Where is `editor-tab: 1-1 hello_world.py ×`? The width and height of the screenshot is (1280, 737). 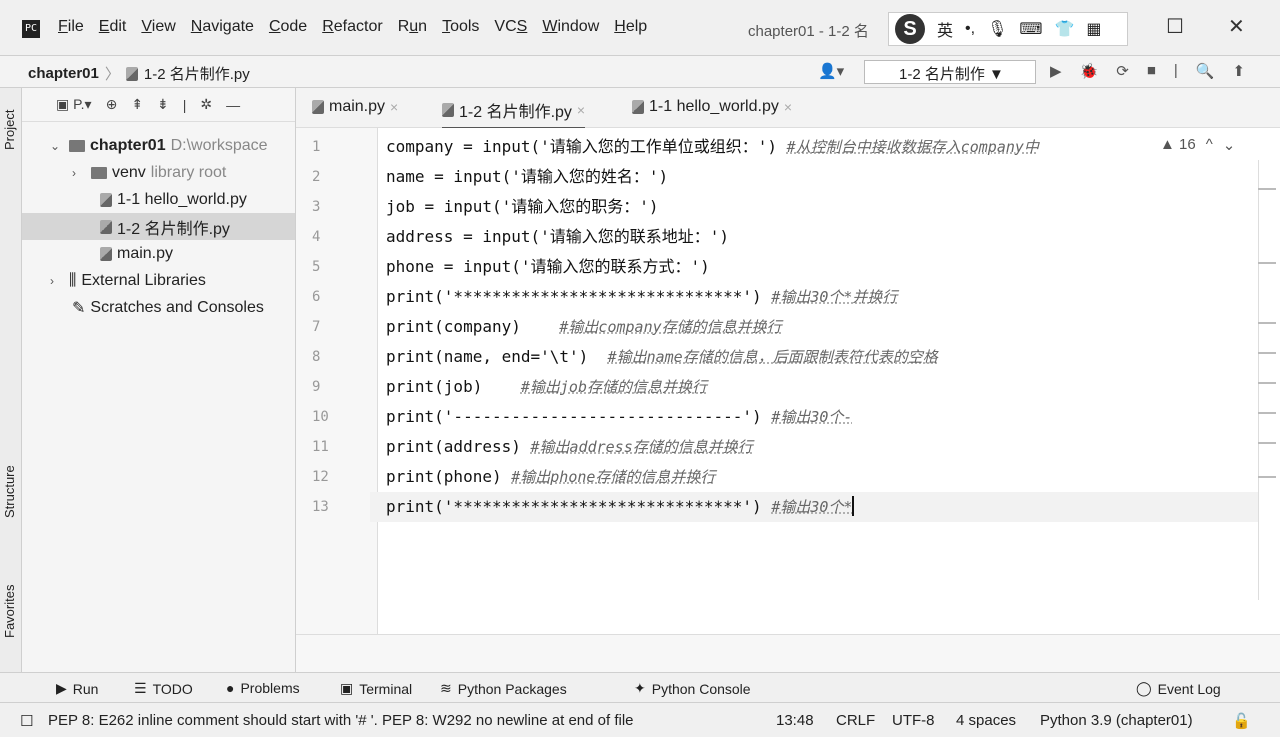 editor-tab: 1-1 hello_world.py × is located at coordinates (712, 107).